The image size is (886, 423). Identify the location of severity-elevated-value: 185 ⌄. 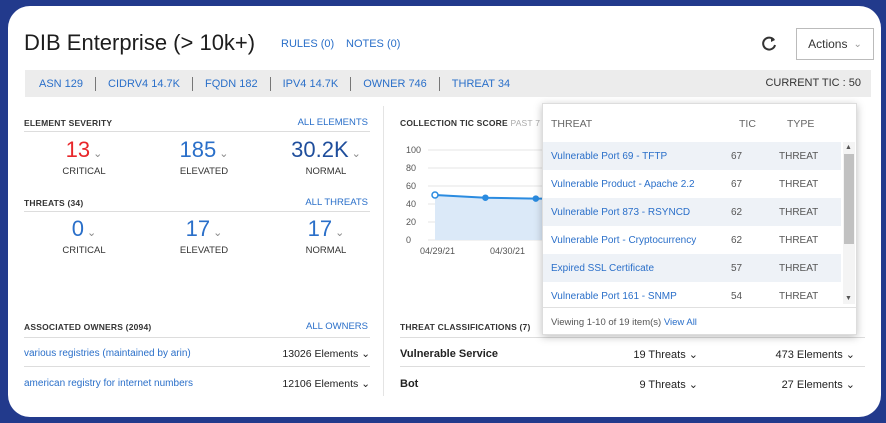
(204, 150).